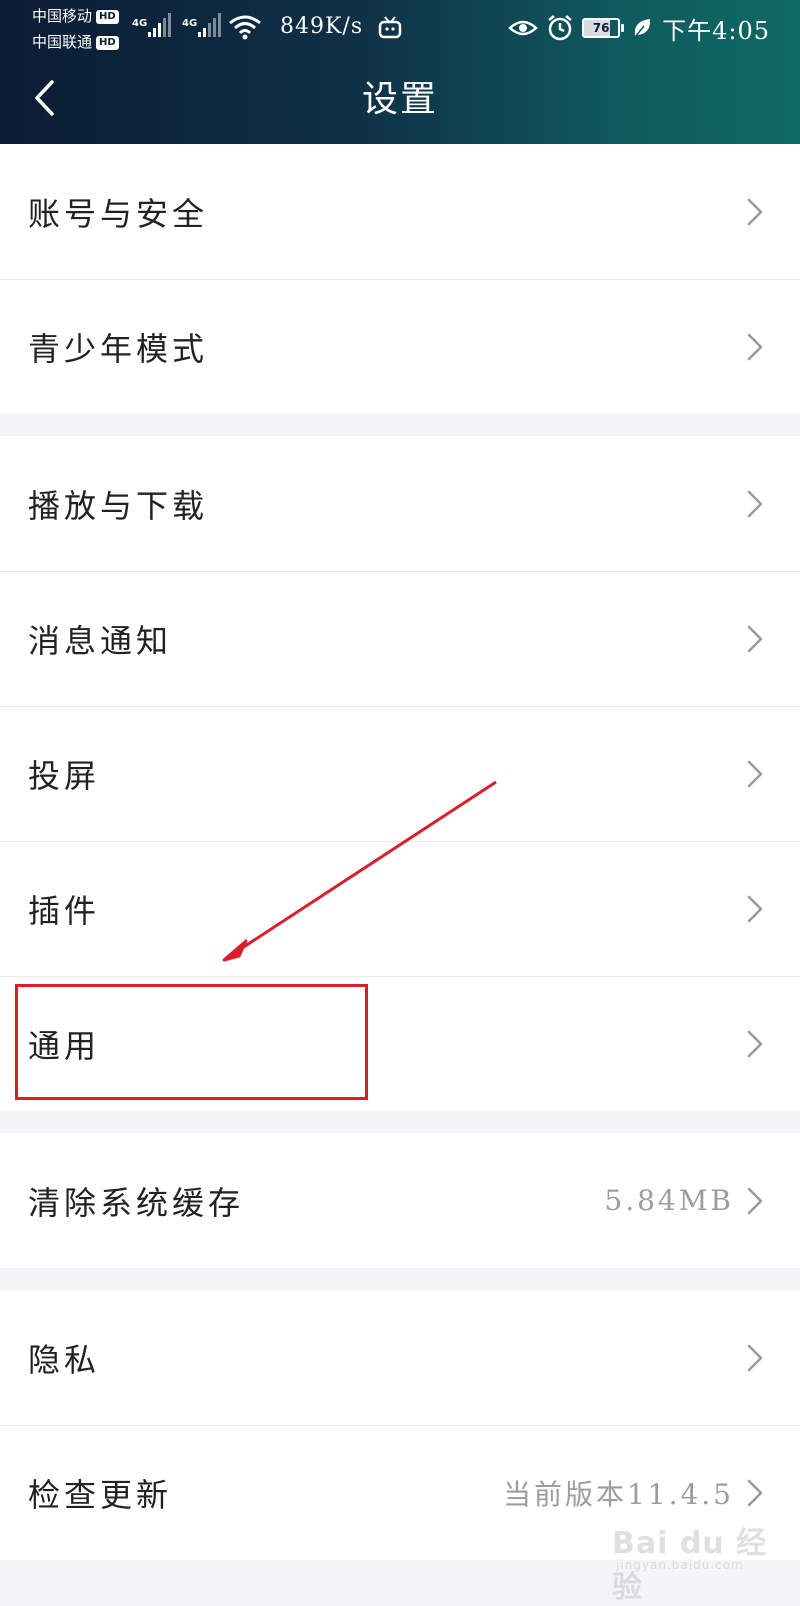 The width and height of the screenshot is (800, 1606). I want to click on cache-size-value: 5.84MB, so click(669, 1200).